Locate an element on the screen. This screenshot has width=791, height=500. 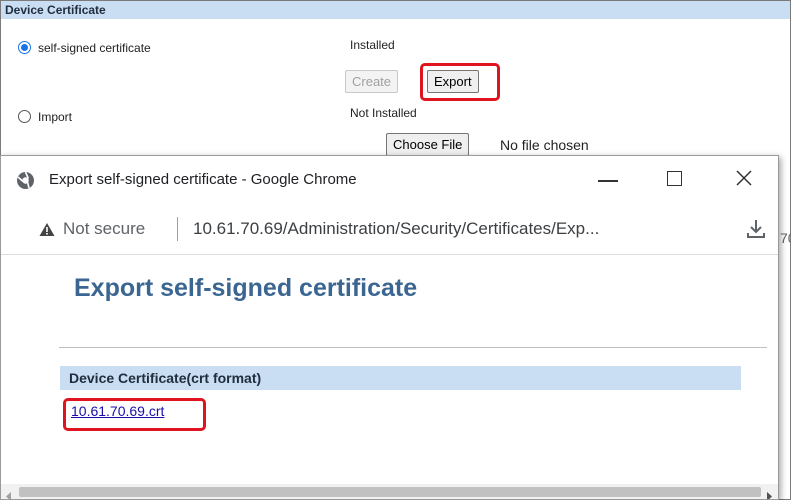
download-icon is located at coordinates (756, 231).